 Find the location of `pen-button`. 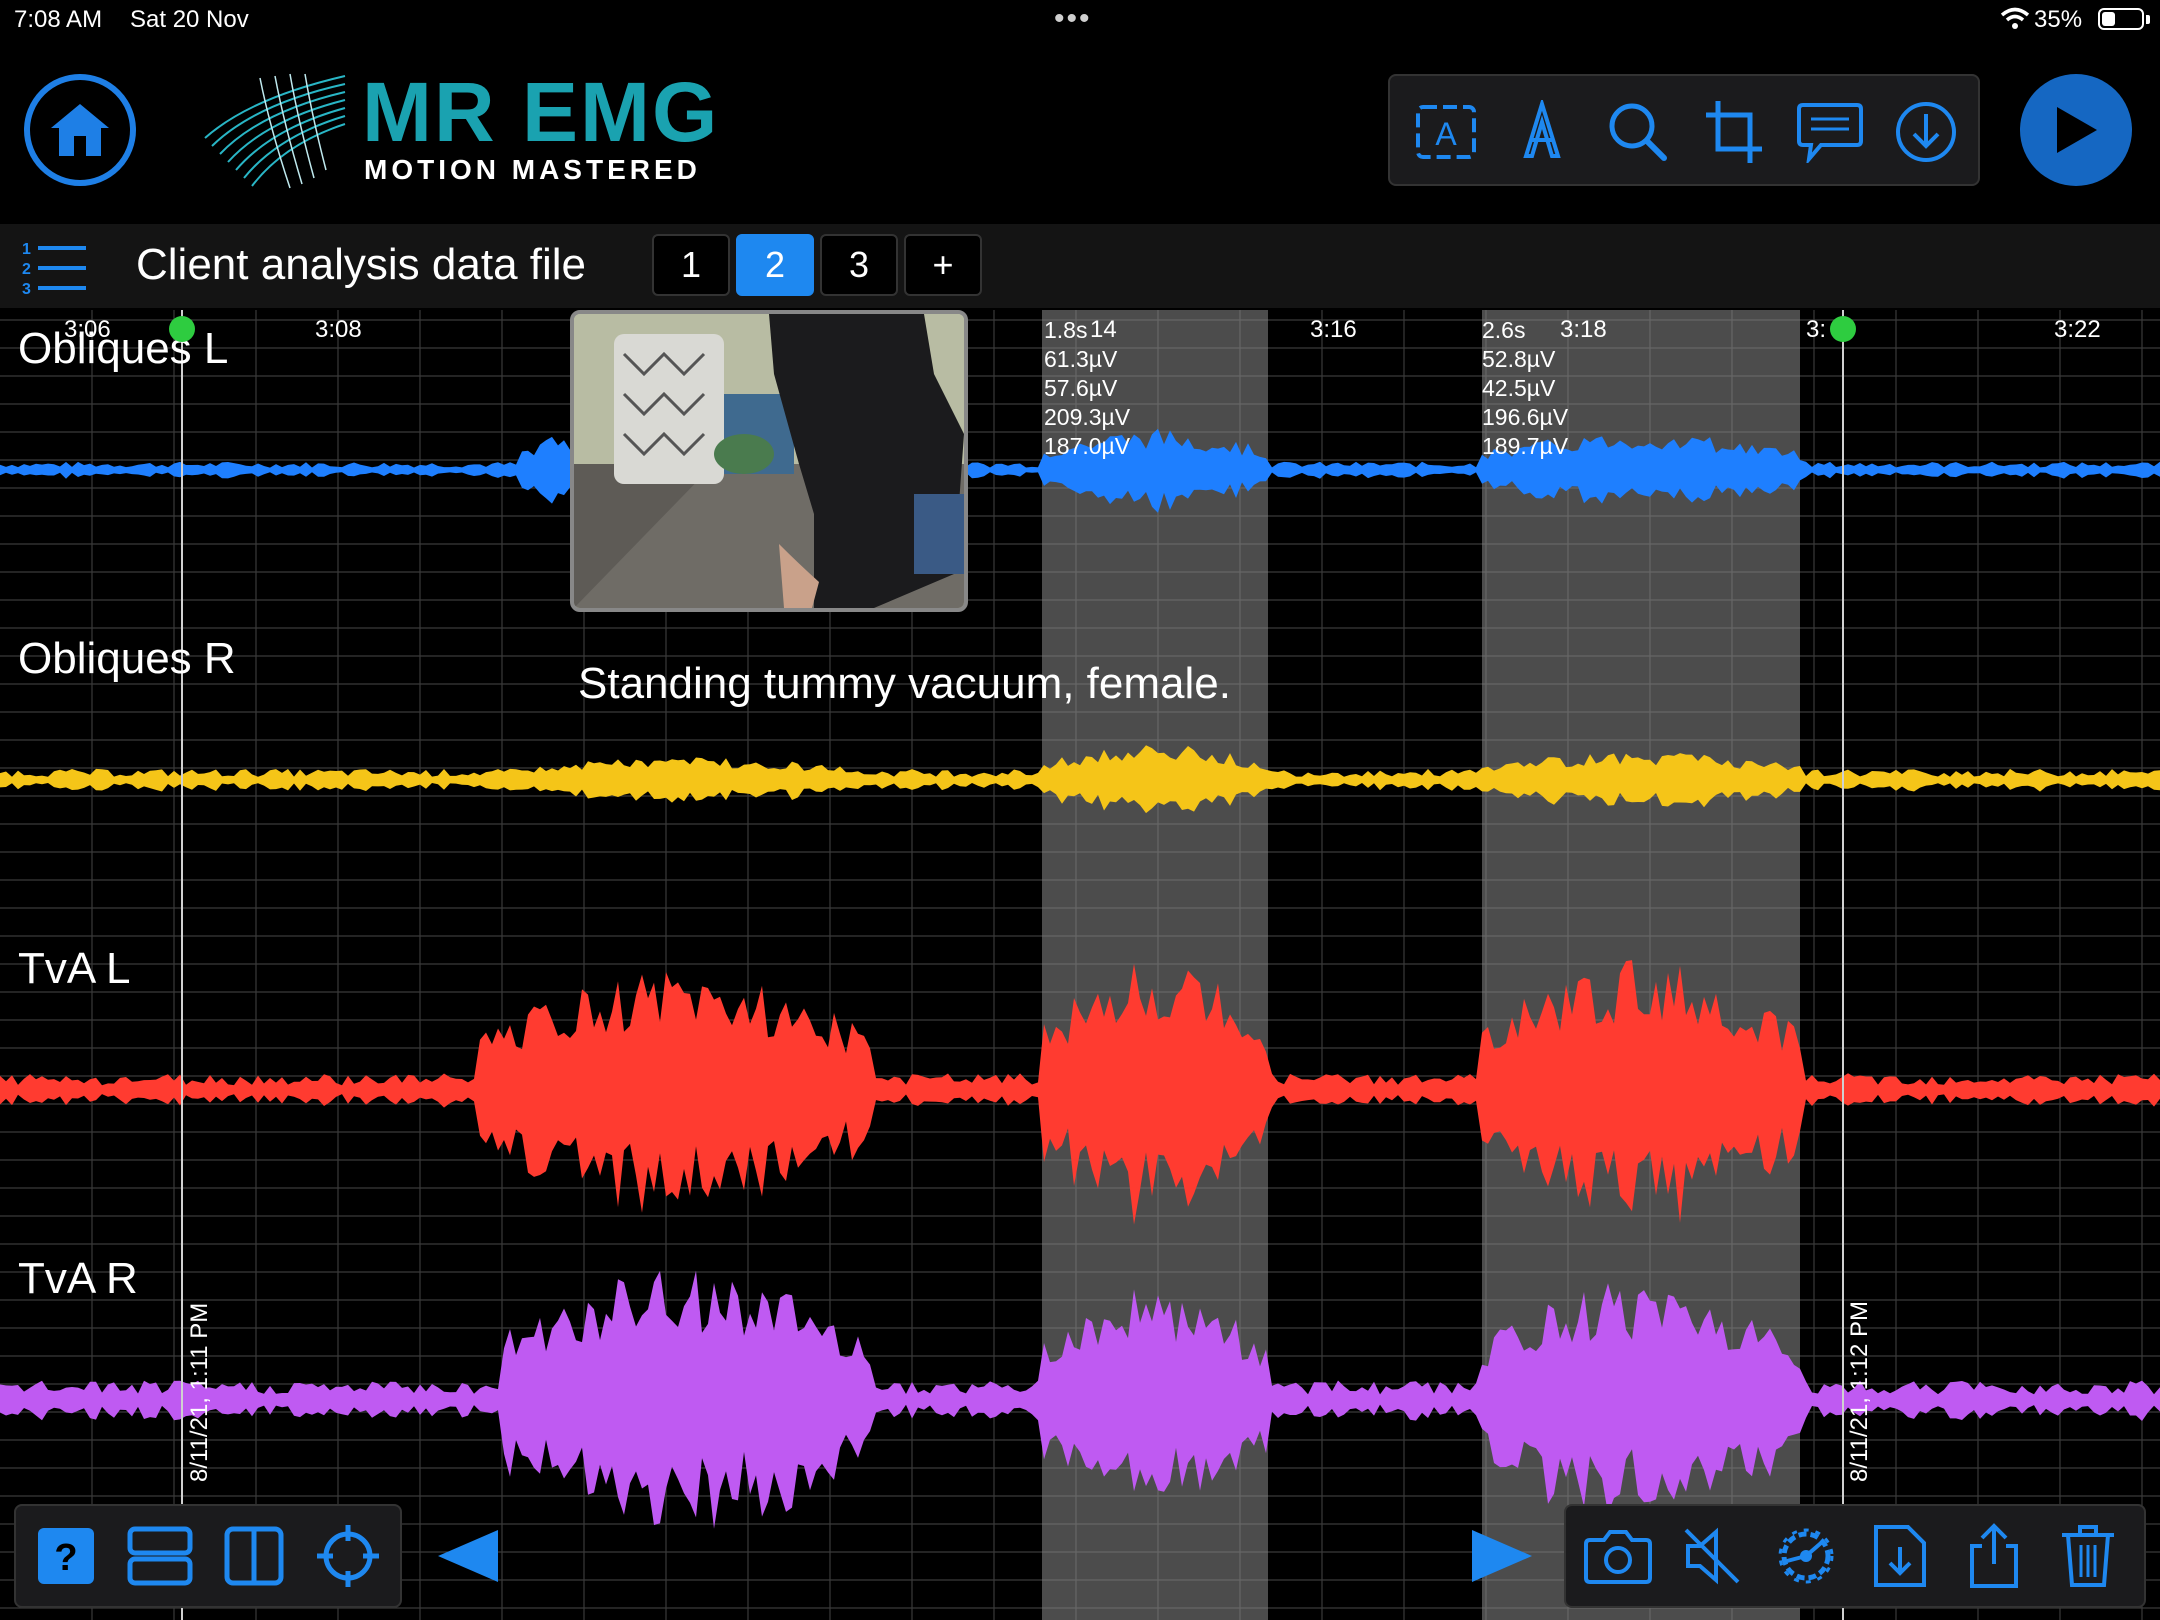

pen-button is located at coordinates (1542, 132).